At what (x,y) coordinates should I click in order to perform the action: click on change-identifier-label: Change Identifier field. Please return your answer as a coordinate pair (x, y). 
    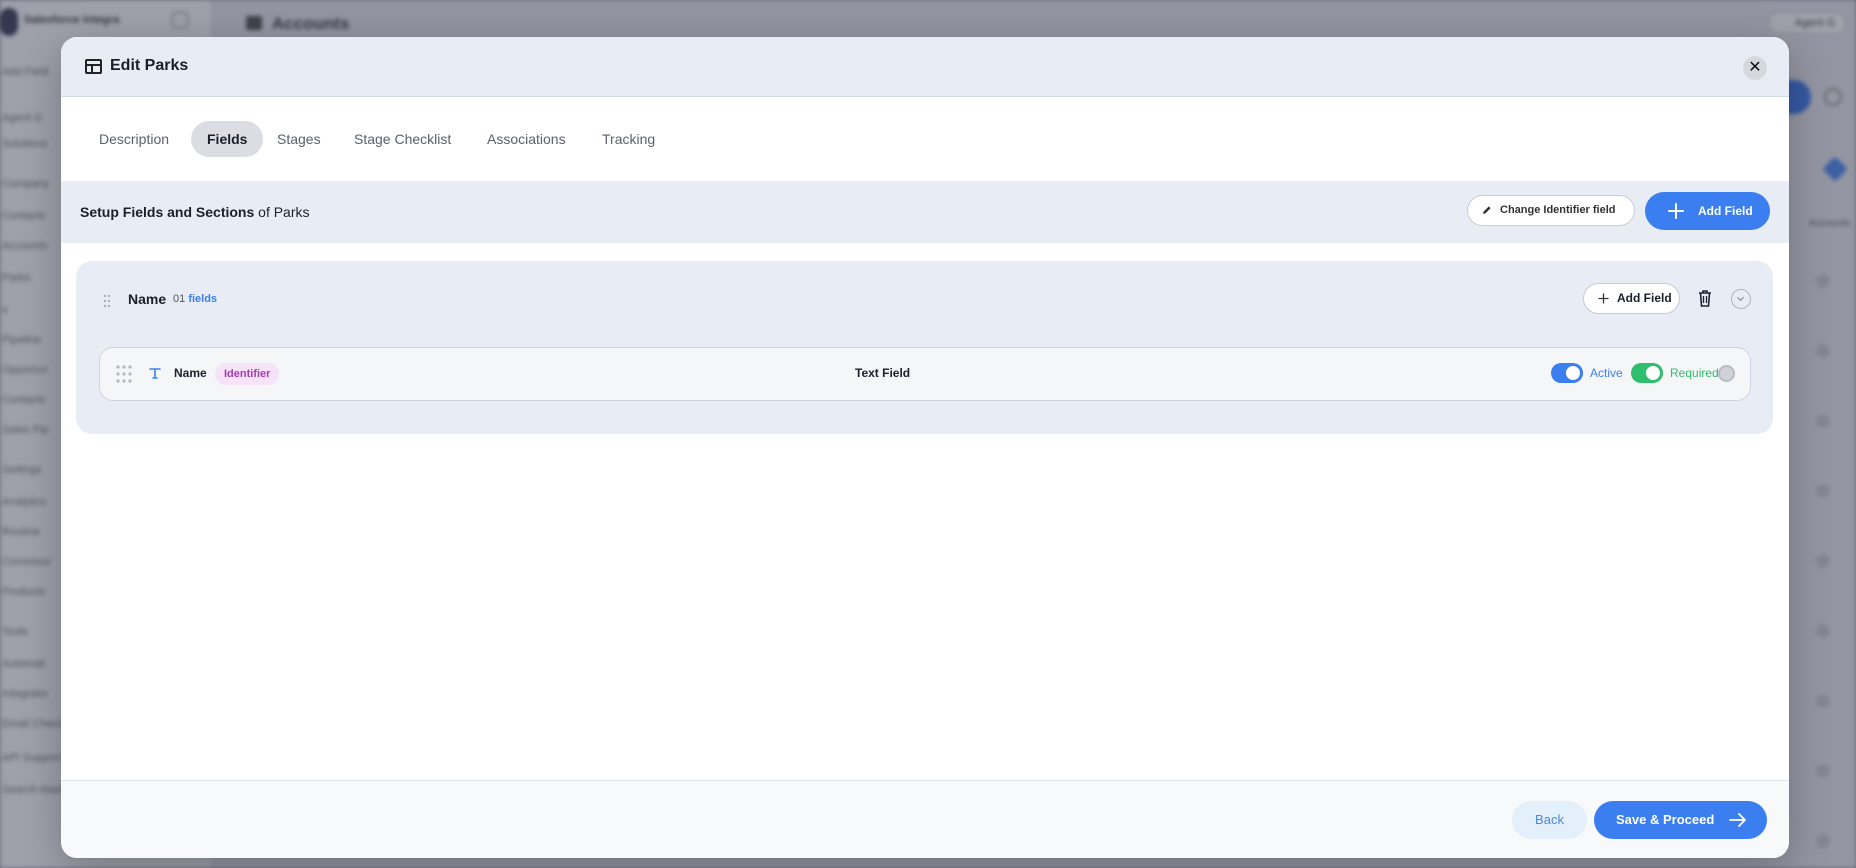
    Looking at the image, I should click on (1558, 210).